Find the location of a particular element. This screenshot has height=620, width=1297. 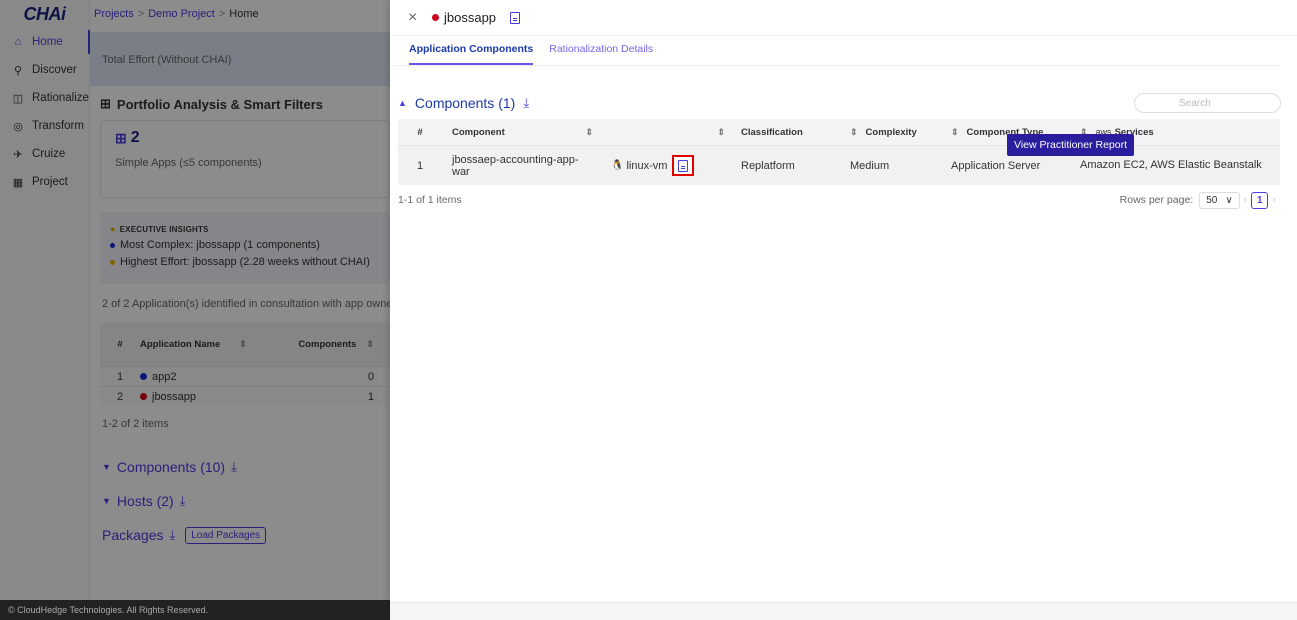

tab-rationalization-details: Rationalization Details is located at coordinates (601, 54).